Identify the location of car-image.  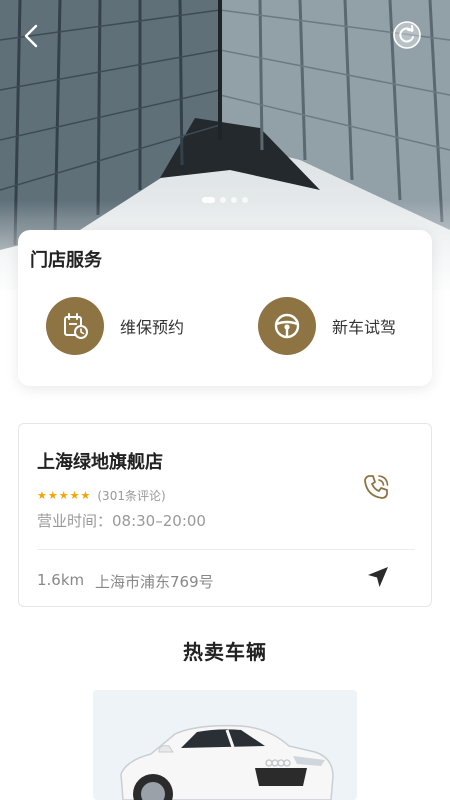
(227, 762).